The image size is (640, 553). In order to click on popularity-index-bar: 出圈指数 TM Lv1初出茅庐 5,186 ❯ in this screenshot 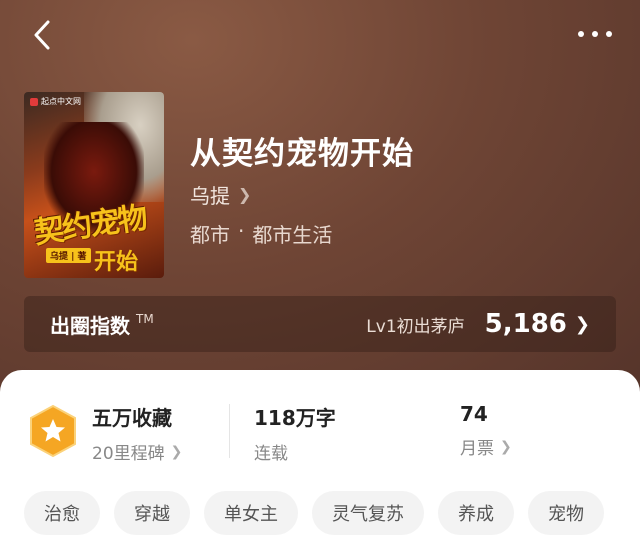, I will do `click(320, 324)`.